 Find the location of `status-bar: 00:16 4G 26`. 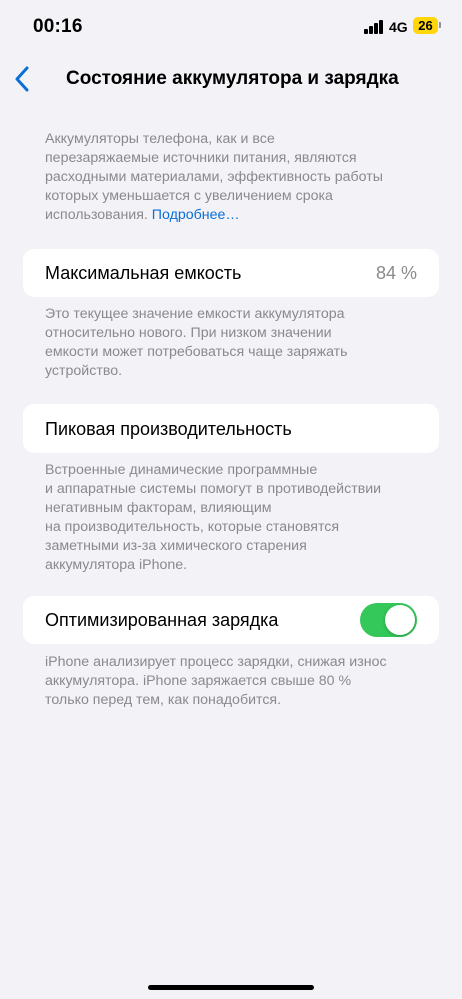

status-bar: 00:16 4G 26 is located at coordinates (231, 28).